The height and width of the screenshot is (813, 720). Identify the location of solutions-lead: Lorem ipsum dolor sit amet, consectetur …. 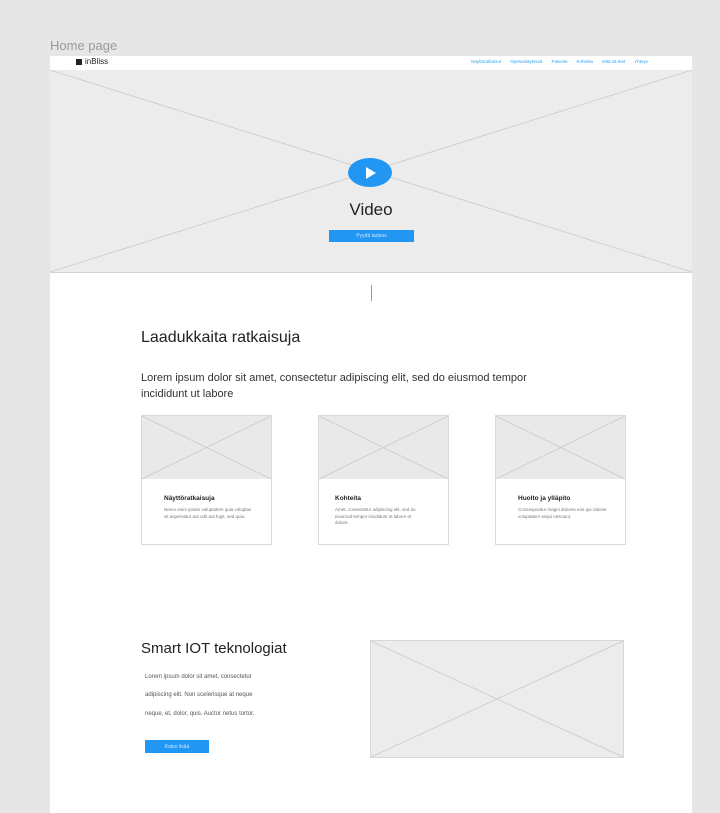
(334, 386).